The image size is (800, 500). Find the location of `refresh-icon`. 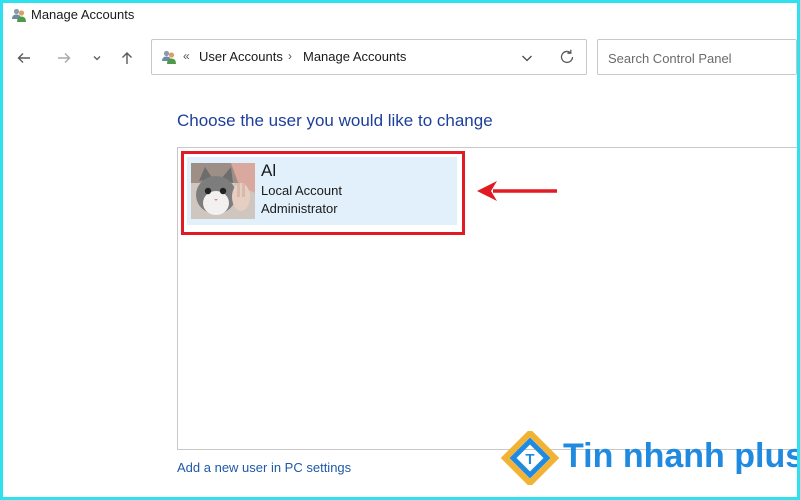

refresh-icon is located at coordinates (567, 56).